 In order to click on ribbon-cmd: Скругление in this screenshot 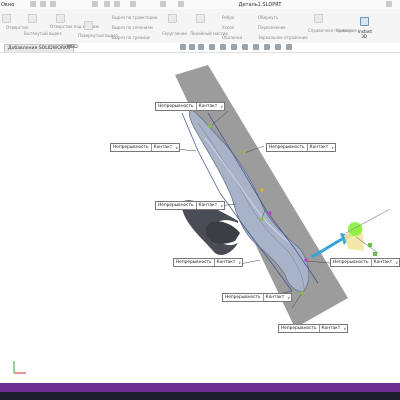, I will do `click(174, 33)`.